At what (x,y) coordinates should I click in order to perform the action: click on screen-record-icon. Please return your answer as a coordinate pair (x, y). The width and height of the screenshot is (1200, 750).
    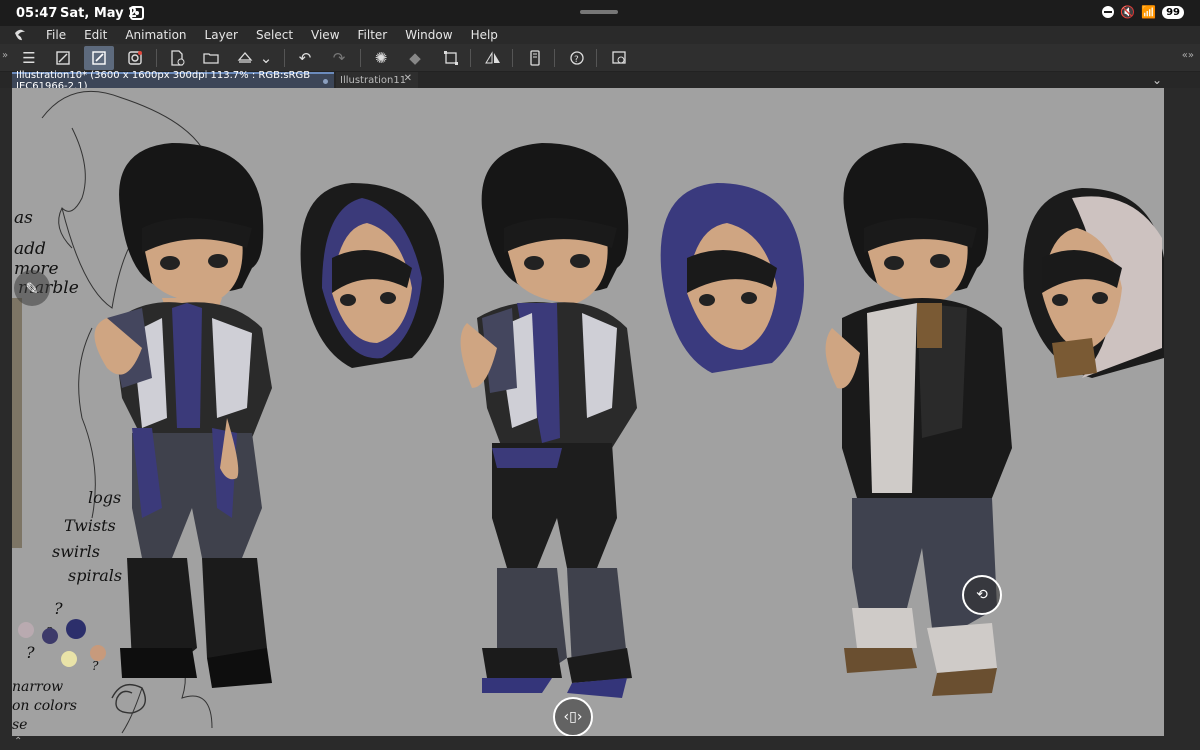
    Looking at the image, I should click on (137, 13).